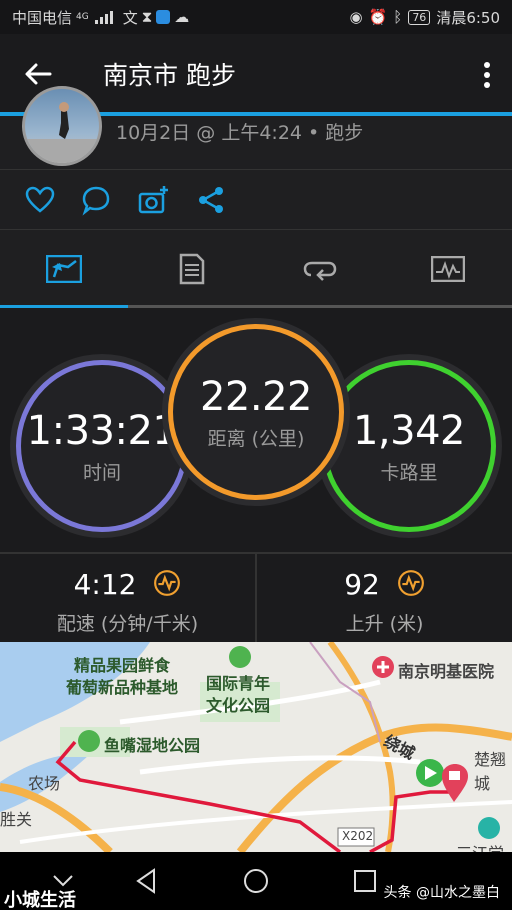 The height and width of the screenshot is (910, 512). I want to click on share-icon, so click(211, 200).